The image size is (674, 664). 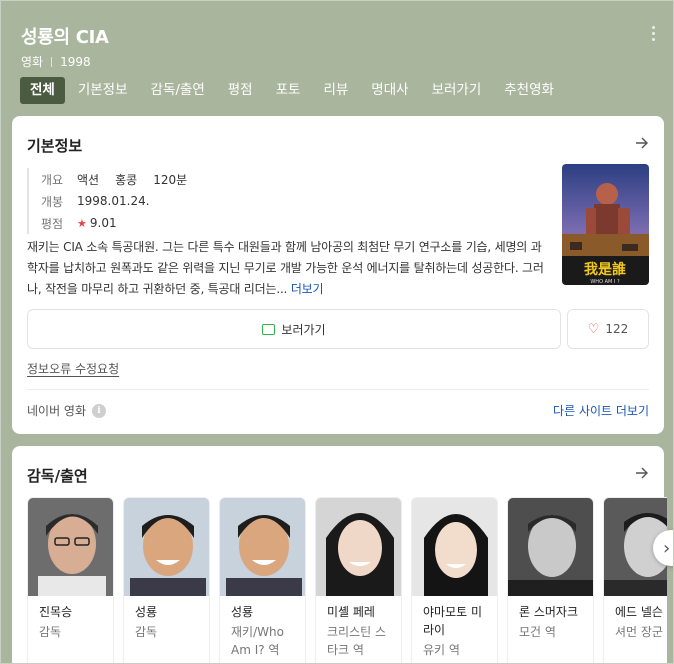 What do you see at coordinates (288, 90) in the screenshot?
I see `tab-photo: 포토` at bounding box center [288, 90].